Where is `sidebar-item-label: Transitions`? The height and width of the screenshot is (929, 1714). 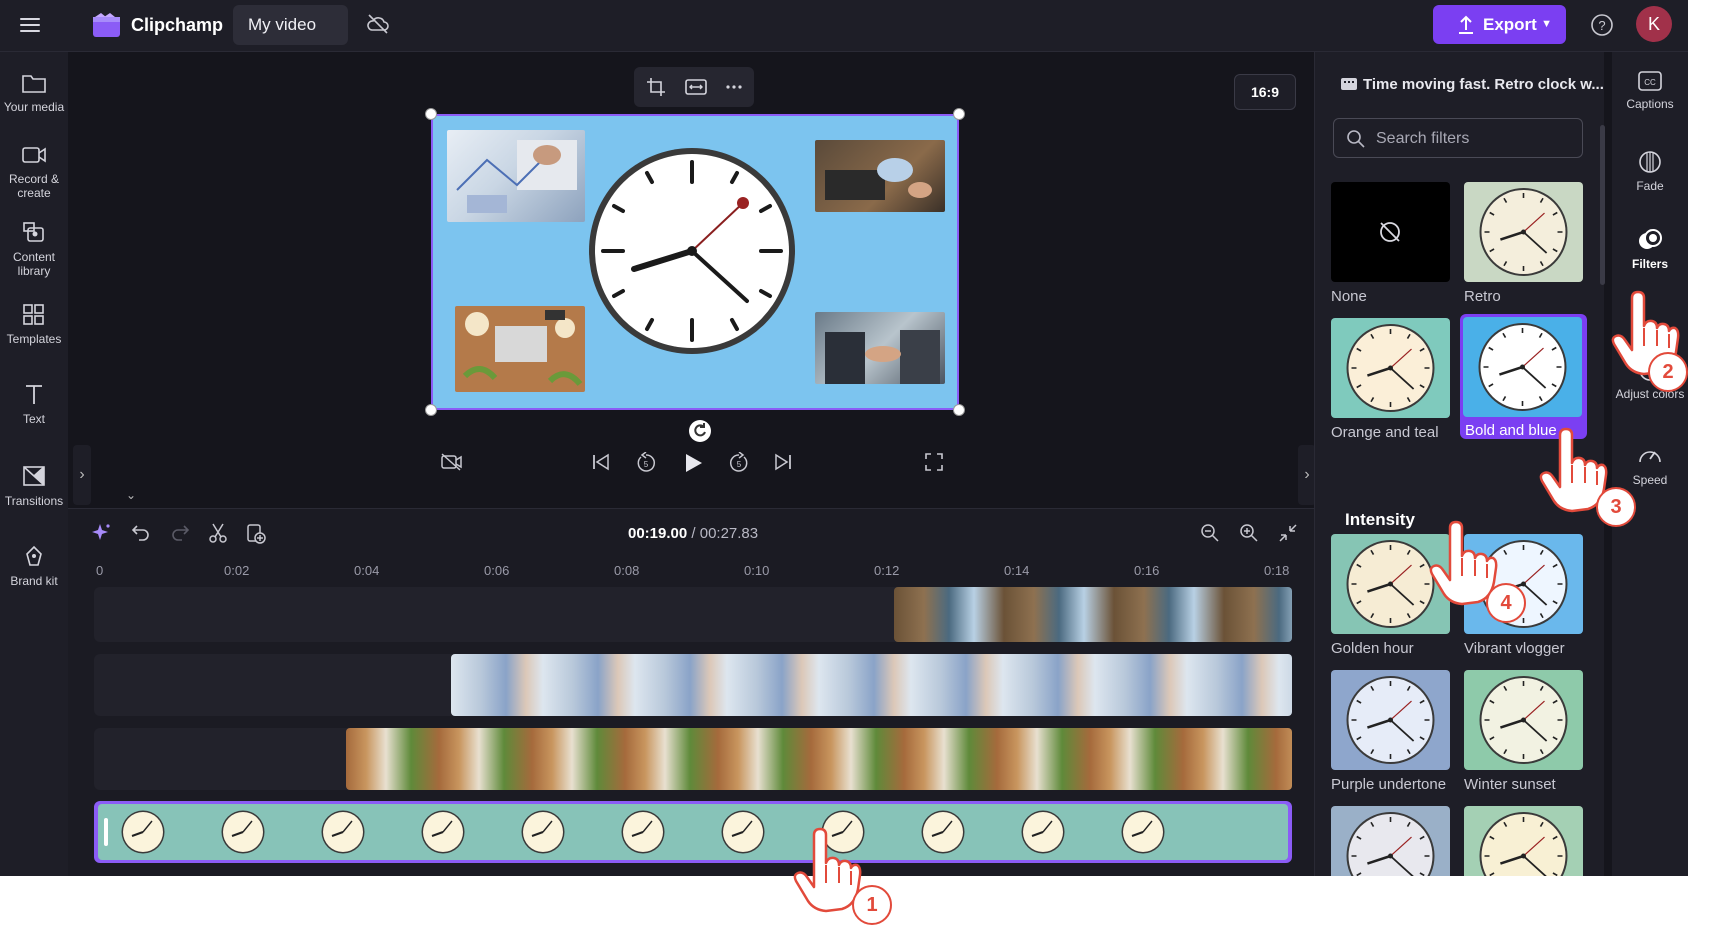
sidebar-item-label: Transitions is located at coordinates (34, 501).